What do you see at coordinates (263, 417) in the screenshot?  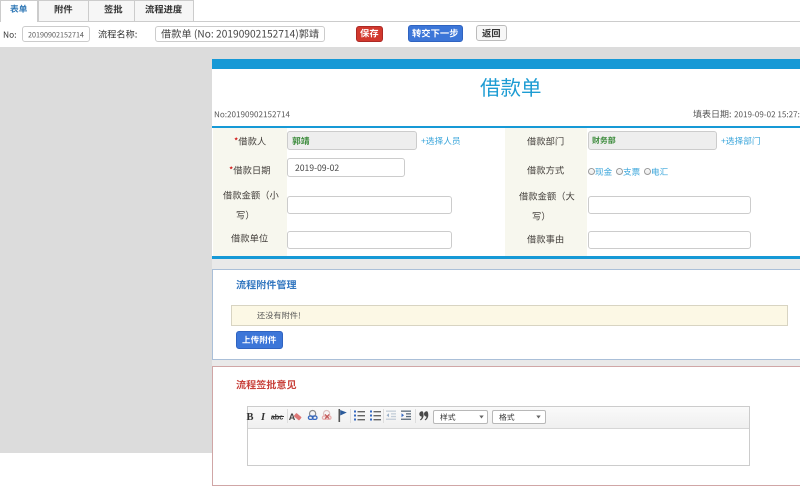 I see `svg-text: I` at bounding box center [263, 417].